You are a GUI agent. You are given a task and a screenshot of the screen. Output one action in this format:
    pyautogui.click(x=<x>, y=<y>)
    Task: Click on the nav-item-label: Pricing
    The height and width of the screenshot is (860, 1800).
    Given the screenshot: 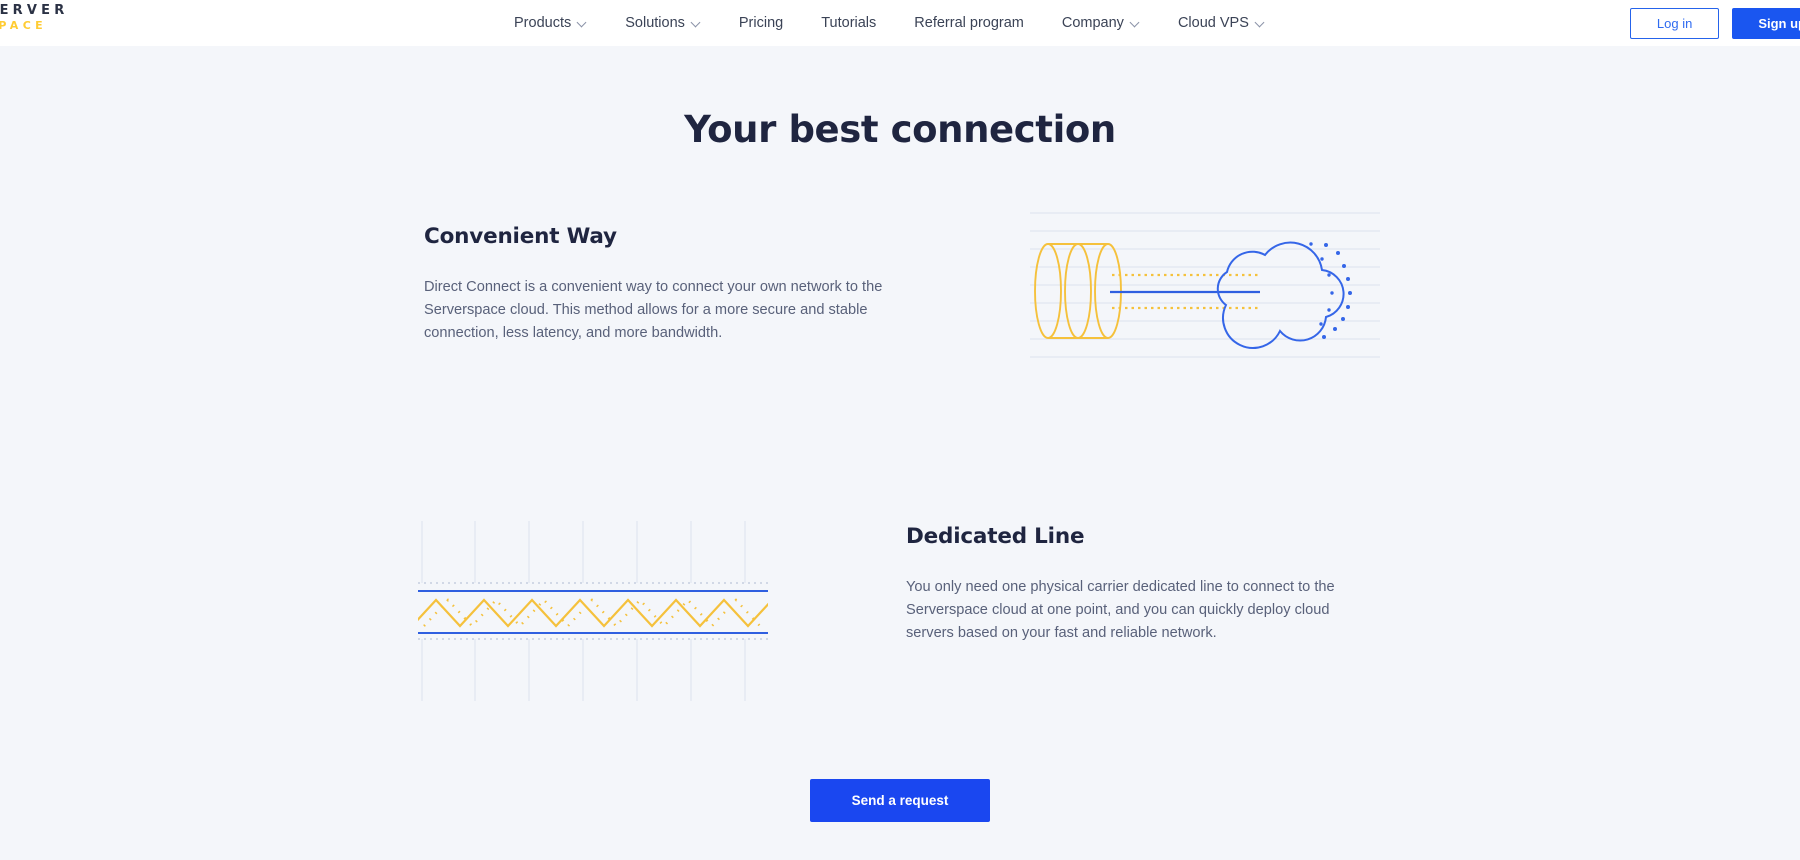 What is the action you would take?
    pyautogui.click(x=761, y=23)
    